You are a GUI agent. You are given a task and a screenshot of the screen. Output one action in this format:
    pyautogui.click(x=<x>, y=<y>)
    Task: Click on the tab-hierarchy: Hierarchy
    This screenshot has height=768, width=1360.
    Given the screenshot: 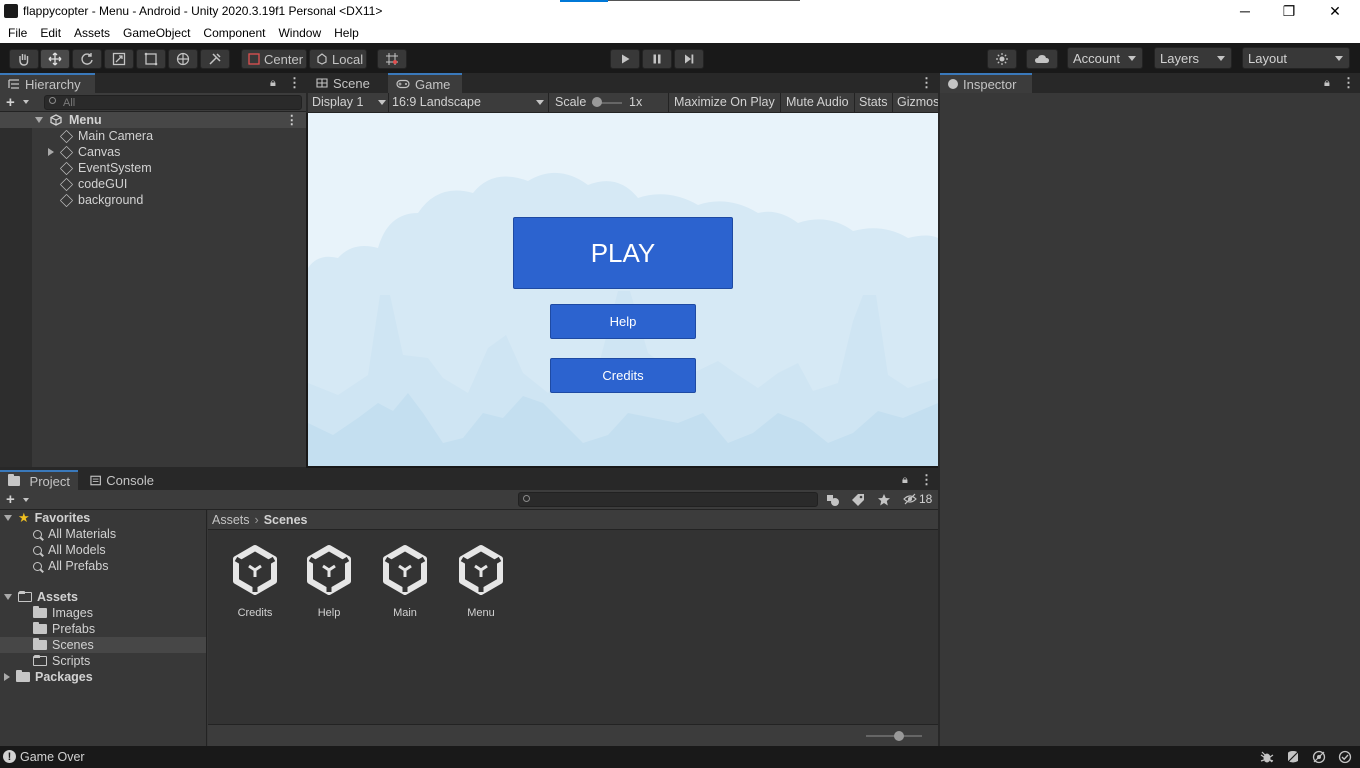 What is the action you would take?
    pyautogui.click(x=47, y=83)
    